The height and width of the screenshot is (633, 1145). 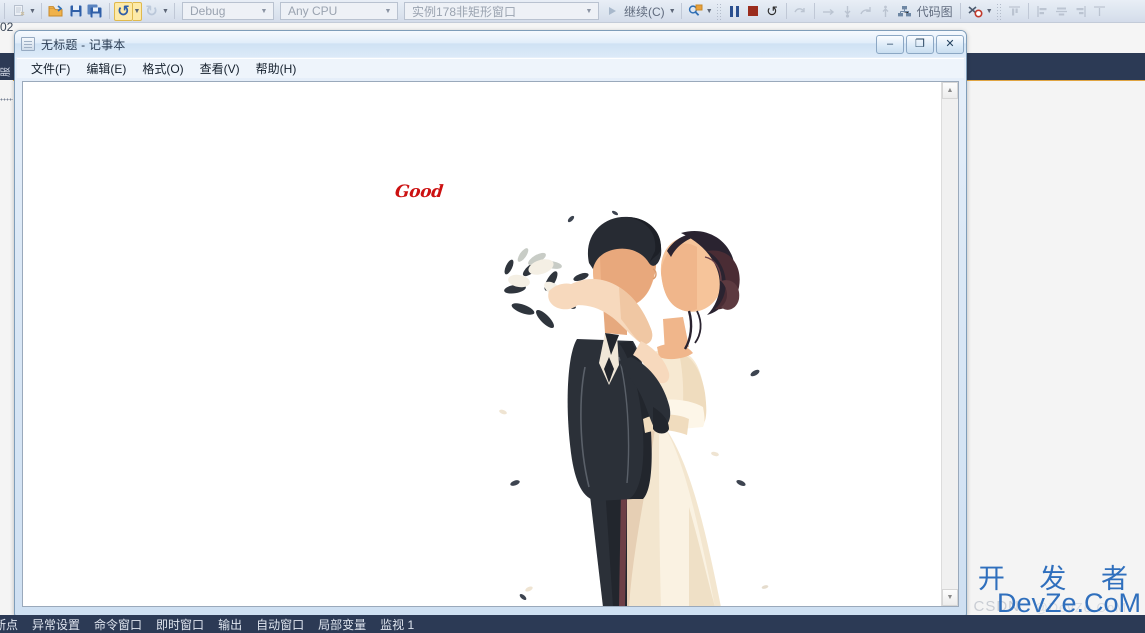 What do you see at coordinates (313, 11) in the screenshot?
I see `solution-platform-value: Any CPU` at bounding box center [313, 11].